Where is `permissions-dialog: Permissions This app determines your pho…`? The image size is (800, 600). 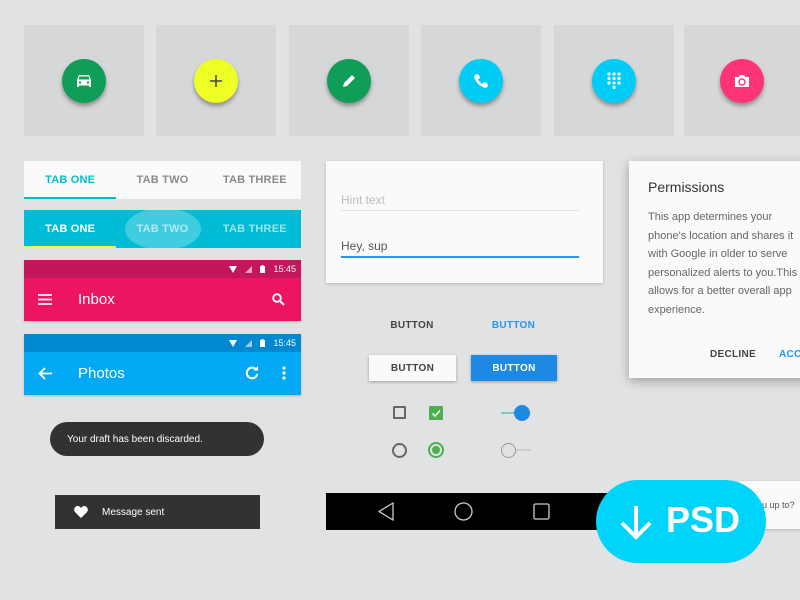
permissions-dialog: Permissions This app determines your pho… is located at coordinates (714, 269).